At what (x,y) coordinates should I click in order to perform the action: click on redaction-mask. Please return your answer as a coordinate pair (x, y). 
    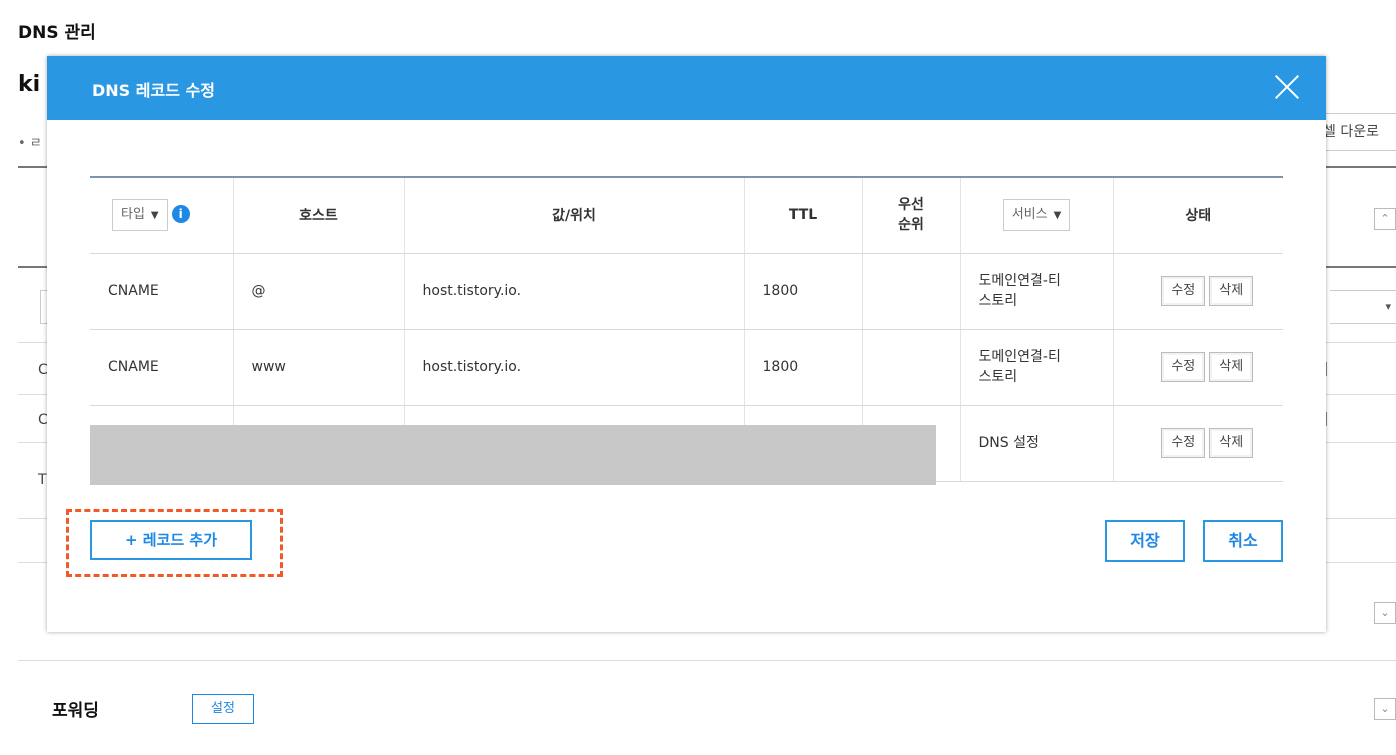
    Looking at the image, I should click on (513, 455).